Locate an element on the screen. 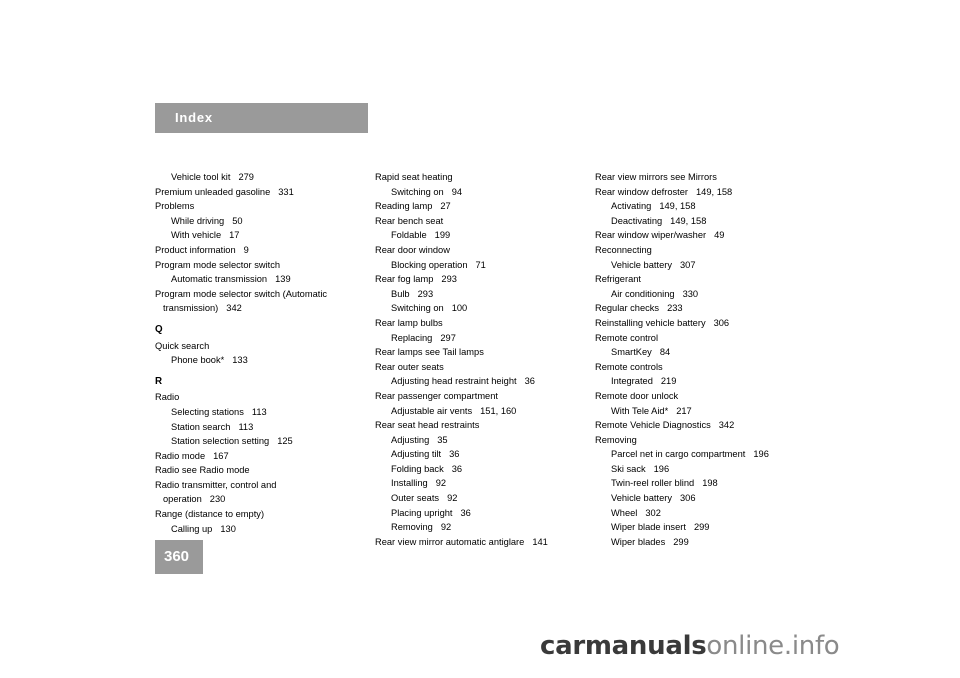  index-entry-label: SmartKey is located at coordinates (631, 352).